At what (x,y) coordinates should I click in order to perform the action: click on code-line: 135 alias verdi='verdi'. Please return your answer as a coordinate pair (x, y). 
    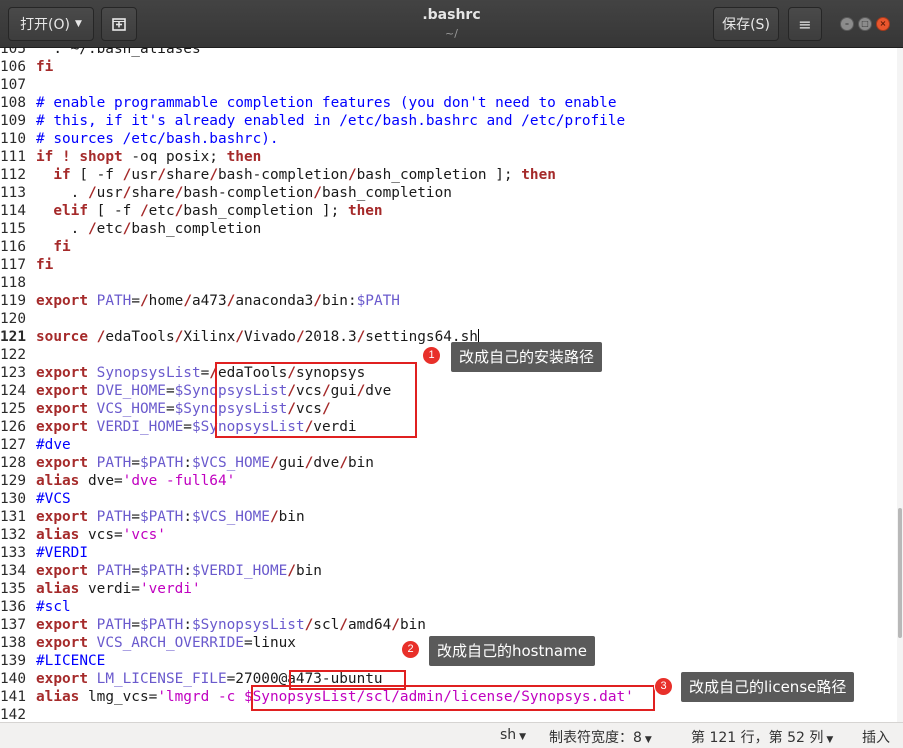
    Looking at the image, I should click on (100, 589).